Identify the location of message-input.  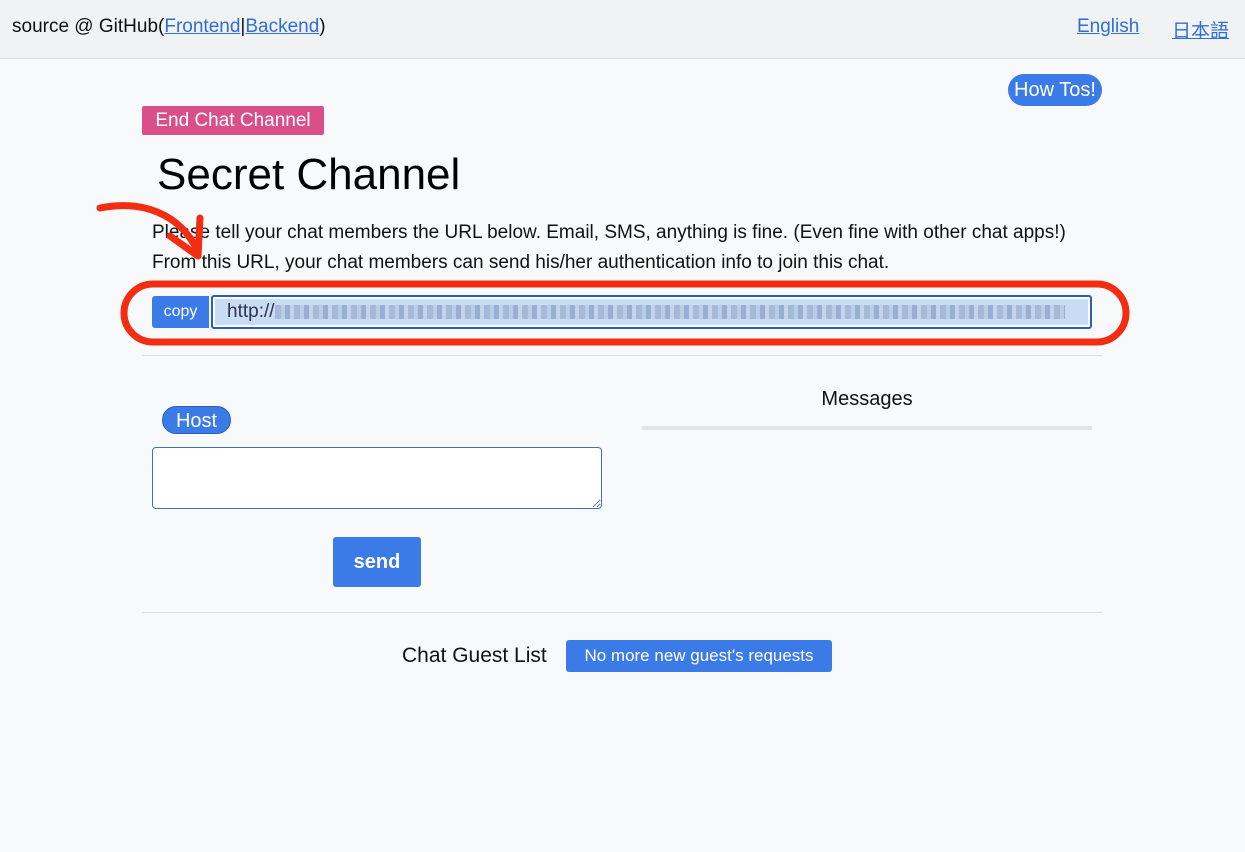
(377, 478).